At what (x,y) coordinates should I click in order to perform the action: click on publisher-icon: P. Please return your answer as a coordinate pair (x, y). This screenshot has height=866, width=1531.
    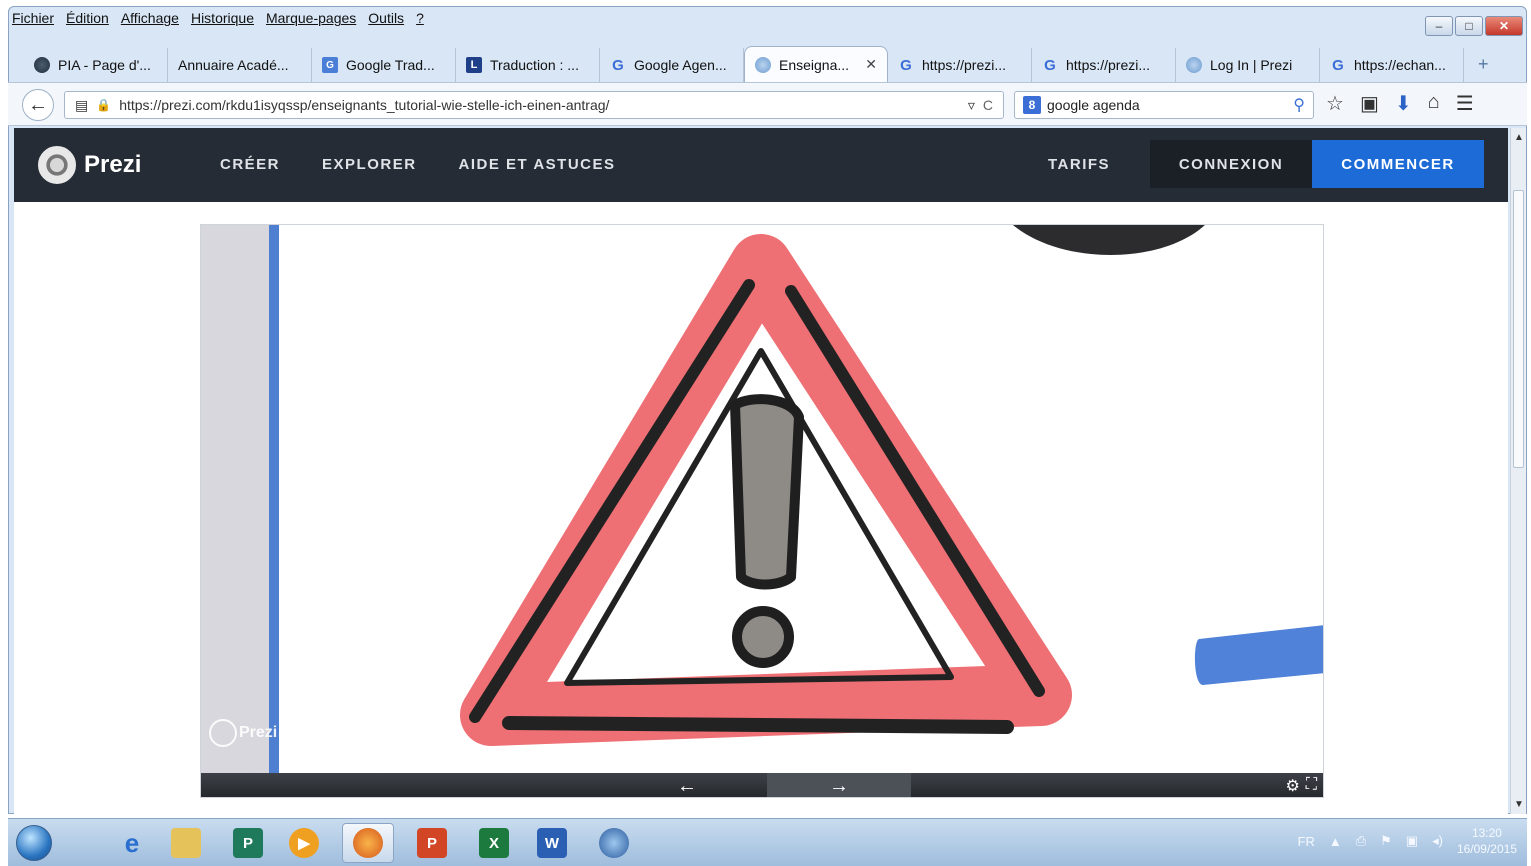
    Looking at the image, I should click on (248, 843).